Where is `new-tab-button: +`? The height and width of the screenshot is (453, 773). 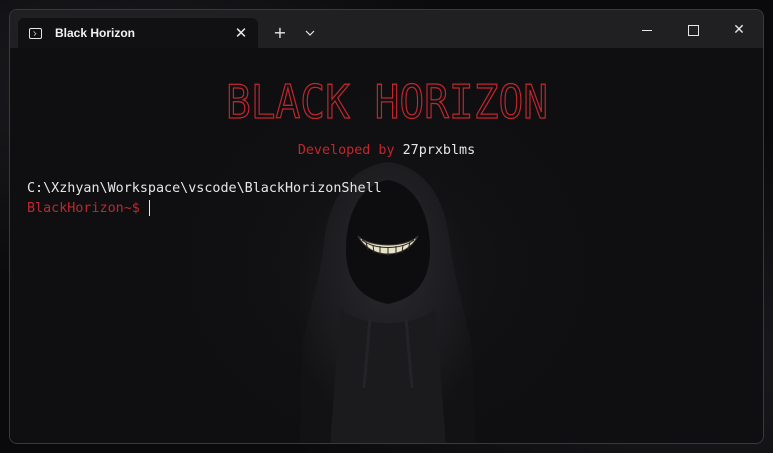
new-tab-button: + is located at coordinates (280, 33).